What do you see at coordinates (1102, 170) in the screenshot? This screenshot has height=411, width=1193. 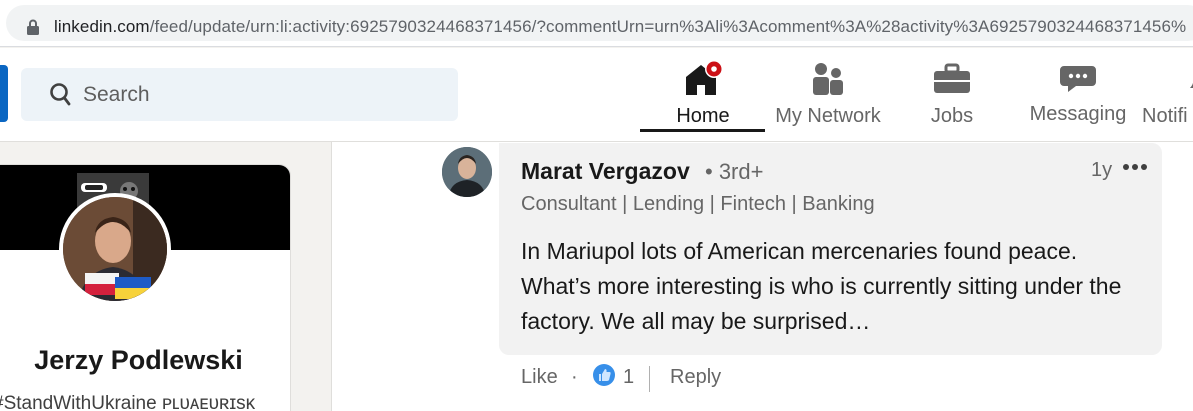 I see `comment-timestamp: 1y` at bounding box center [1102, 170].